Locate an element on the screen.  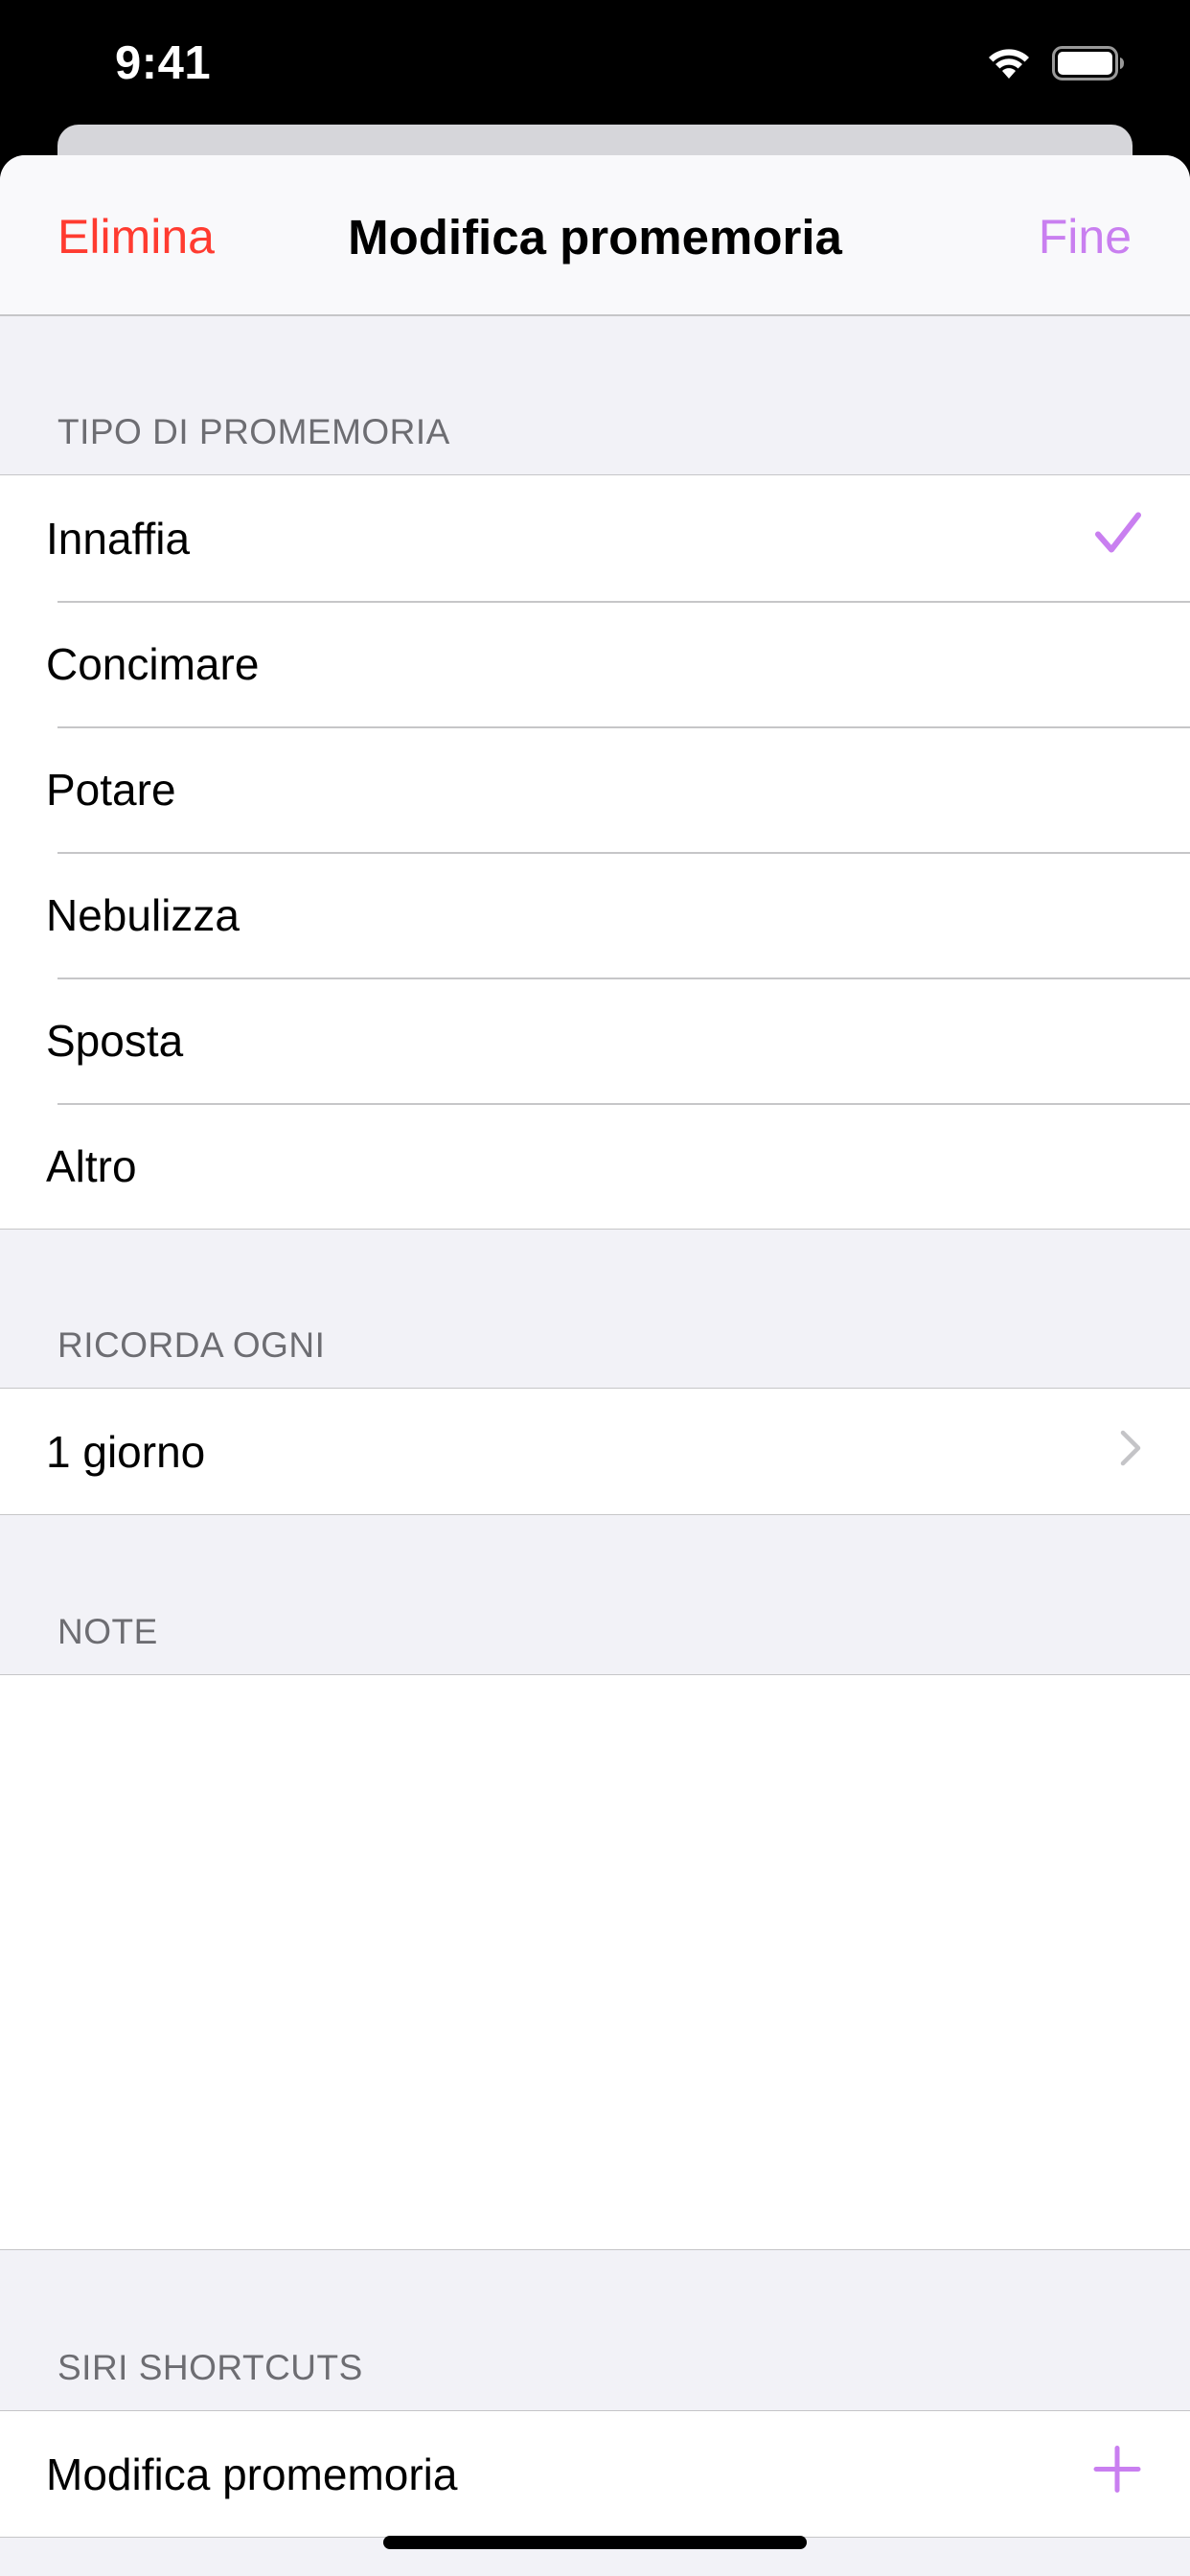
section-header-reminder-type: TIPO DI PROMEMORIA is located at coordinates (254, 431).